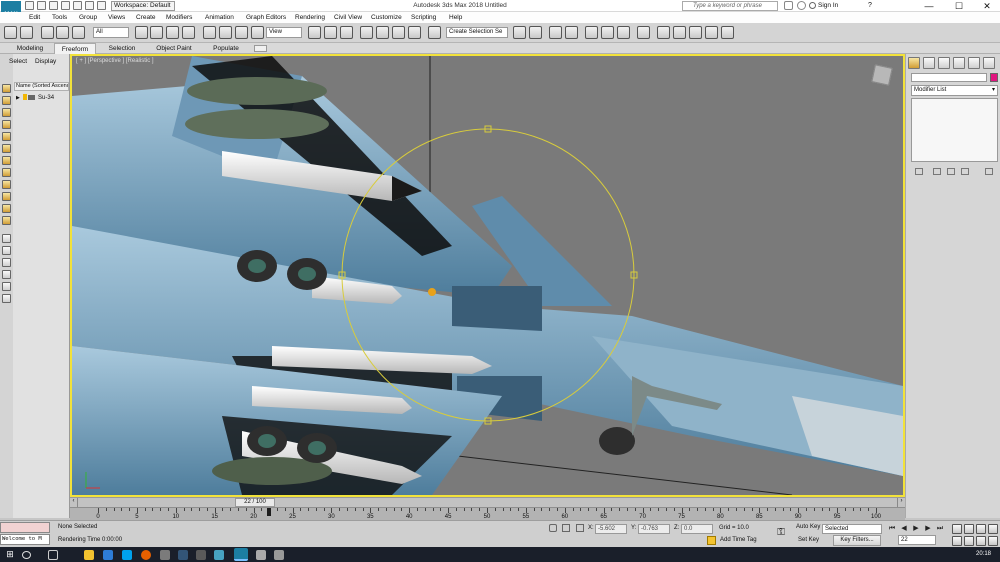 This screenshot has width=1000, height=562. What do you see at coordinates (959, 63) in the screenshot?
I see `motion-tab-icon` at bounding box center [959, 63].